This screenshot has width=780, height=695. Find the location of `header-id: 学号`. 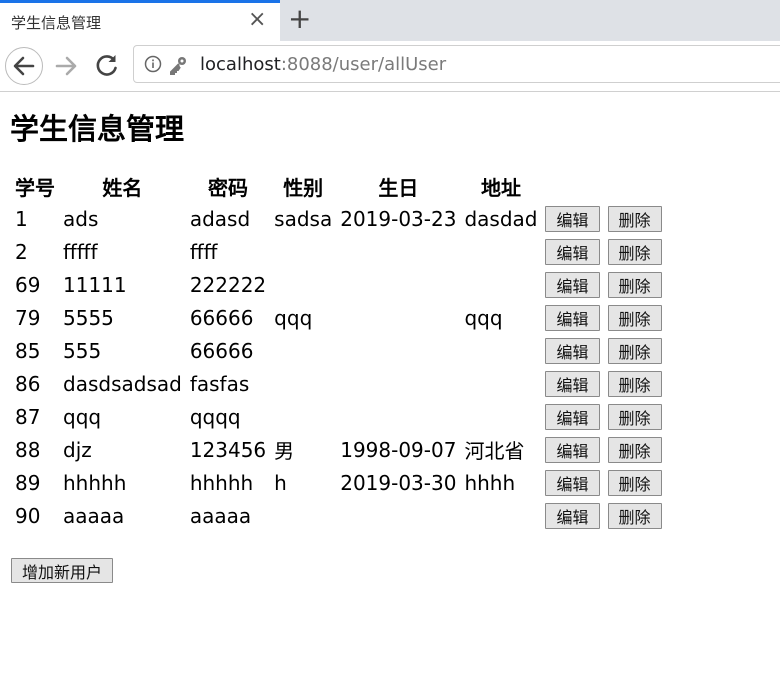

header-id: 学号 is located at coordinates (35, 188).